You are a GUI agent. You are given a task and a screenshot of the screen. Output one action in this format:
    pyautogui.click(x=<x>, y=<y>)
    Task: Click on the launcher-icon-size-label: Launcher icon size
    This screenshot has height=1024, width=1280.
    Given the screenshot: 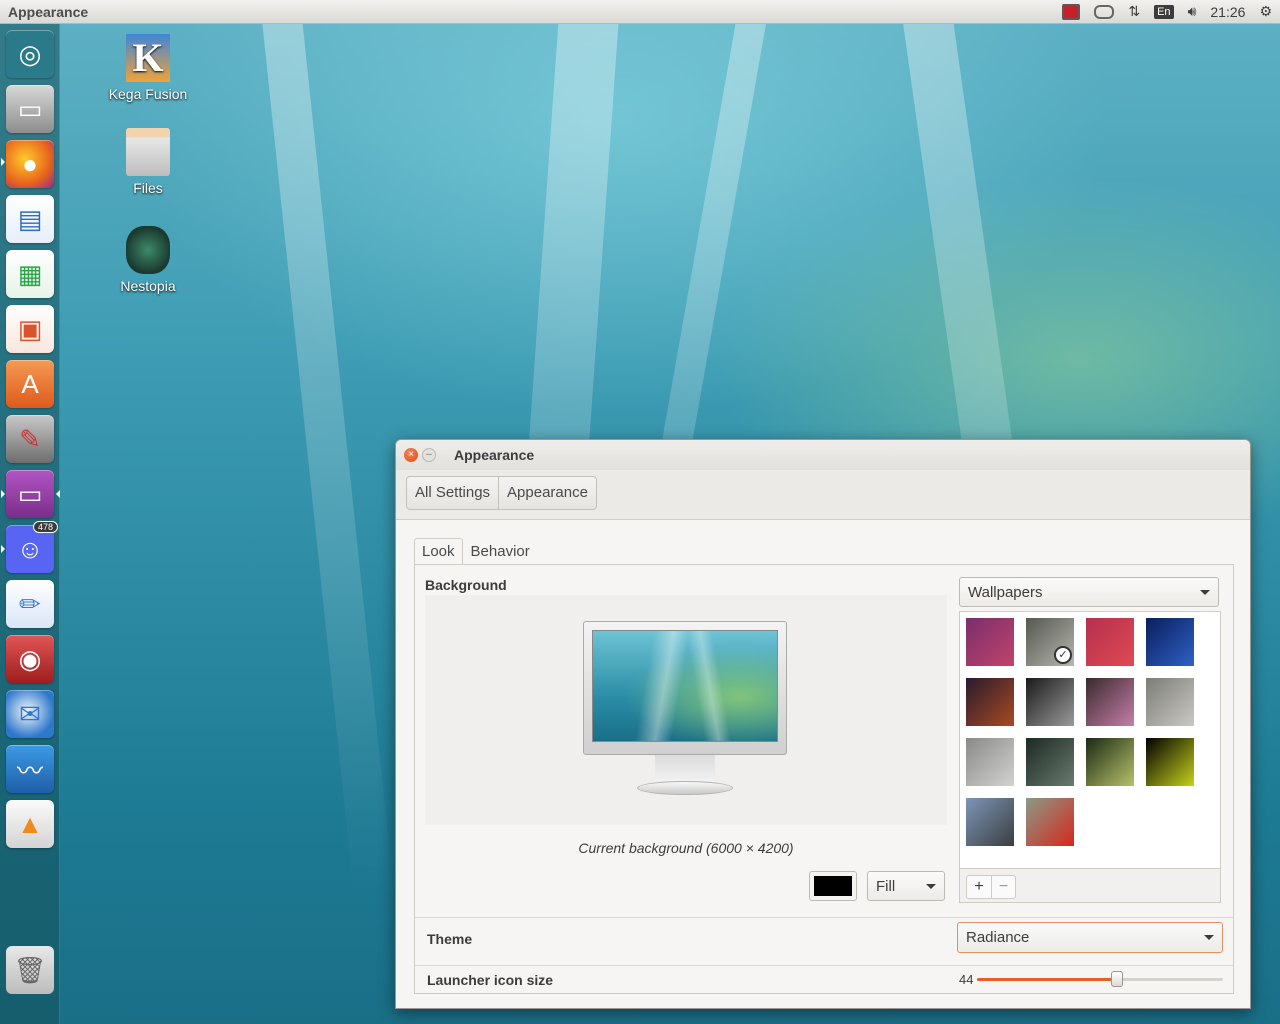 What is the action you would take?
    pyautogui.click(x=490, y=980)
    